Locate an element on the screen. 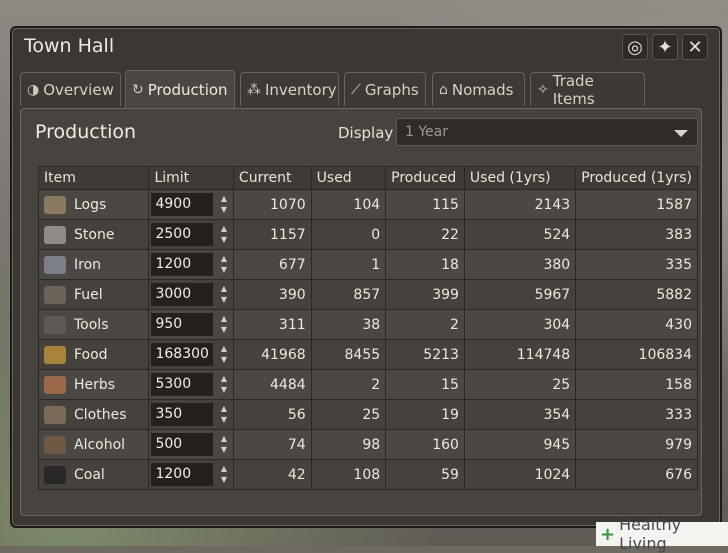  tab-trade-items: ✧ Trade Items is located at coordinates (587, 89).